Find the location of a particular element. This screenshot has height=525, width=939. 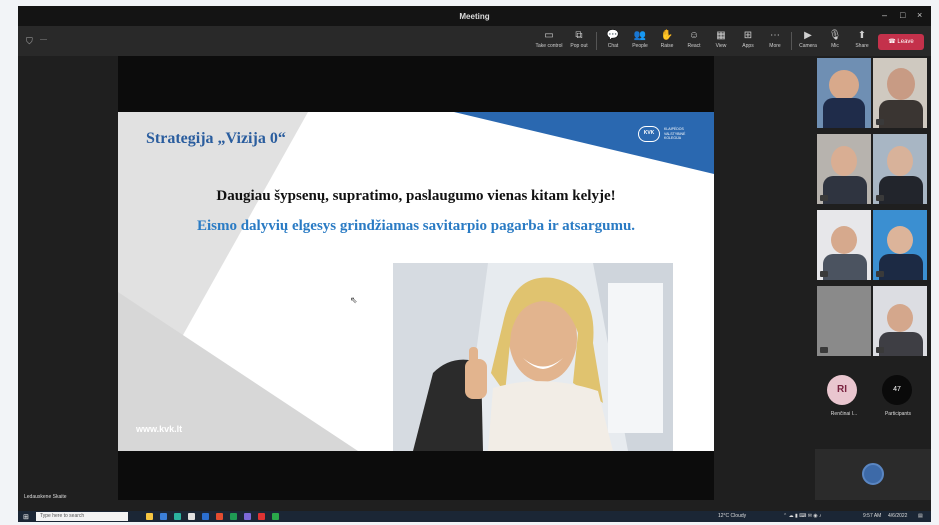

people-icon: 👥 is located at coordinates (640, 35).